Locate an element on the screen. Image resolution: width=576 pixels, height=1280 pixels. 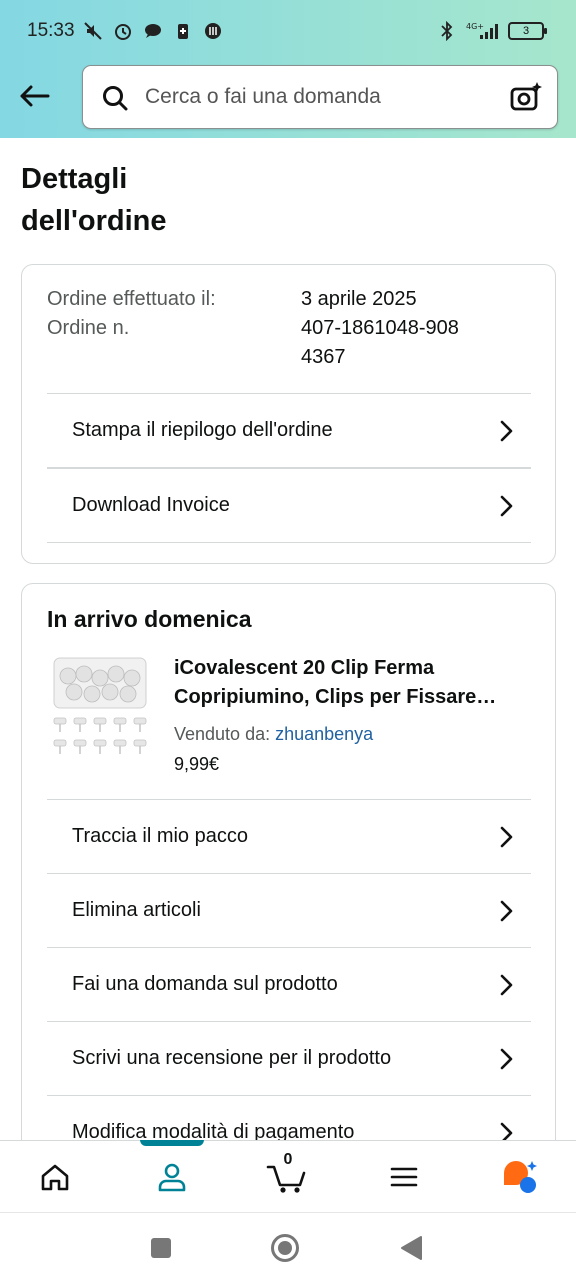
rufus-assistant-icon is located at coordinates (520, 1177).